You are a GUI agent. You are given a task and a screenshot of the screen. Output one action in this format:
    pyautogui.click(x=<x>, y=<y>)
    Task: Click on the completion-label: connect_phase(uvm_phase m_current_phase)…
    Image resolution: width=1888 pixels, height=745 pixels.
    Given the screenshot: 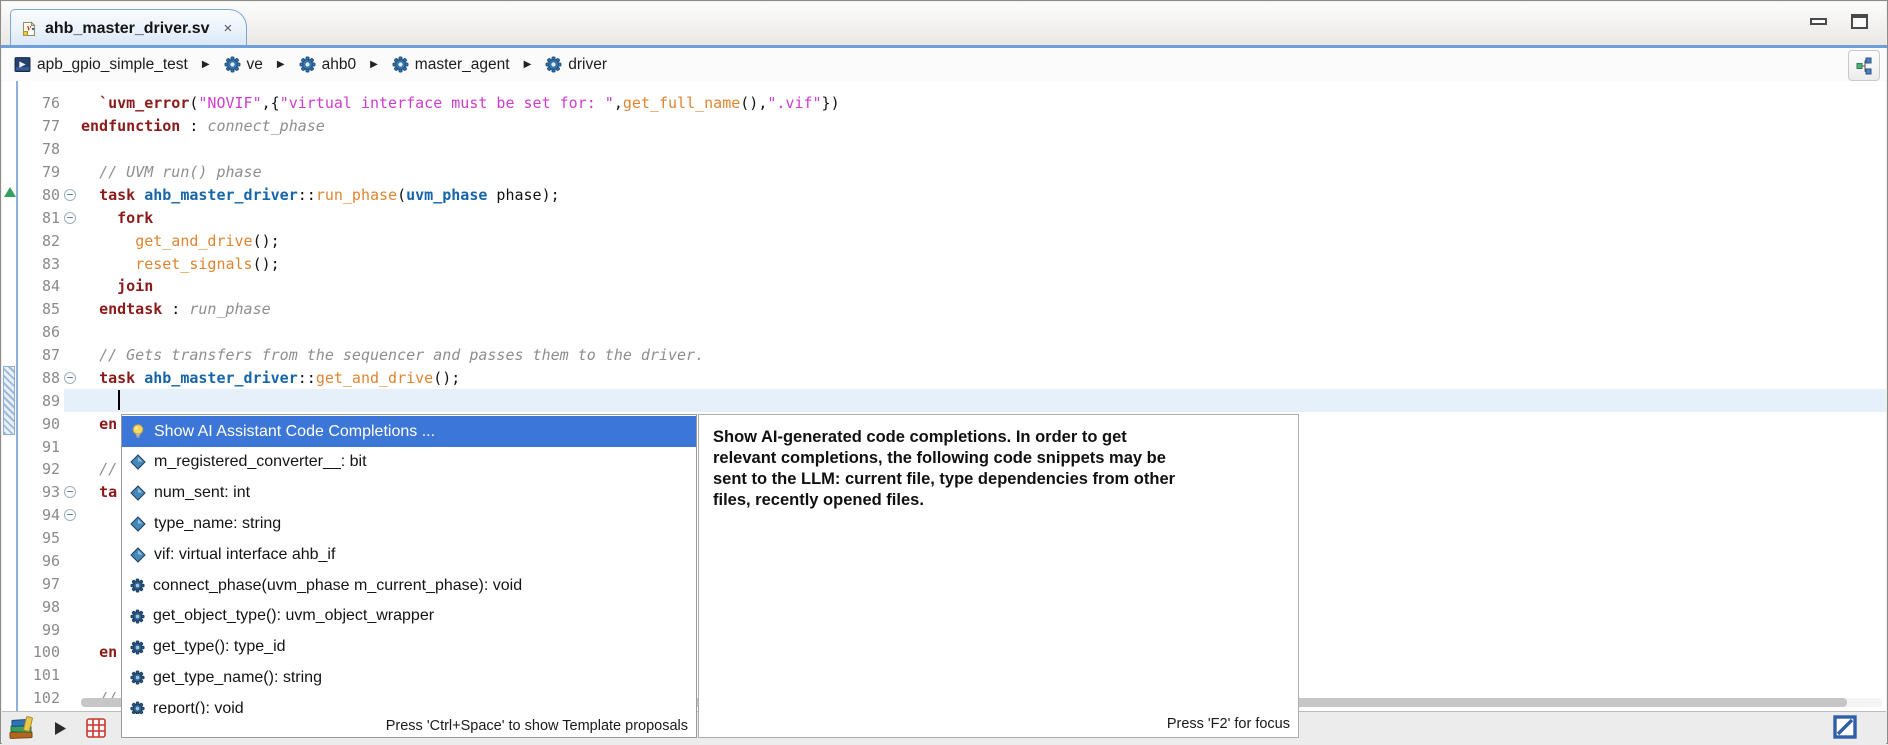 What is the action you would take?
    pyautogui.click(x=338, y=585)
    